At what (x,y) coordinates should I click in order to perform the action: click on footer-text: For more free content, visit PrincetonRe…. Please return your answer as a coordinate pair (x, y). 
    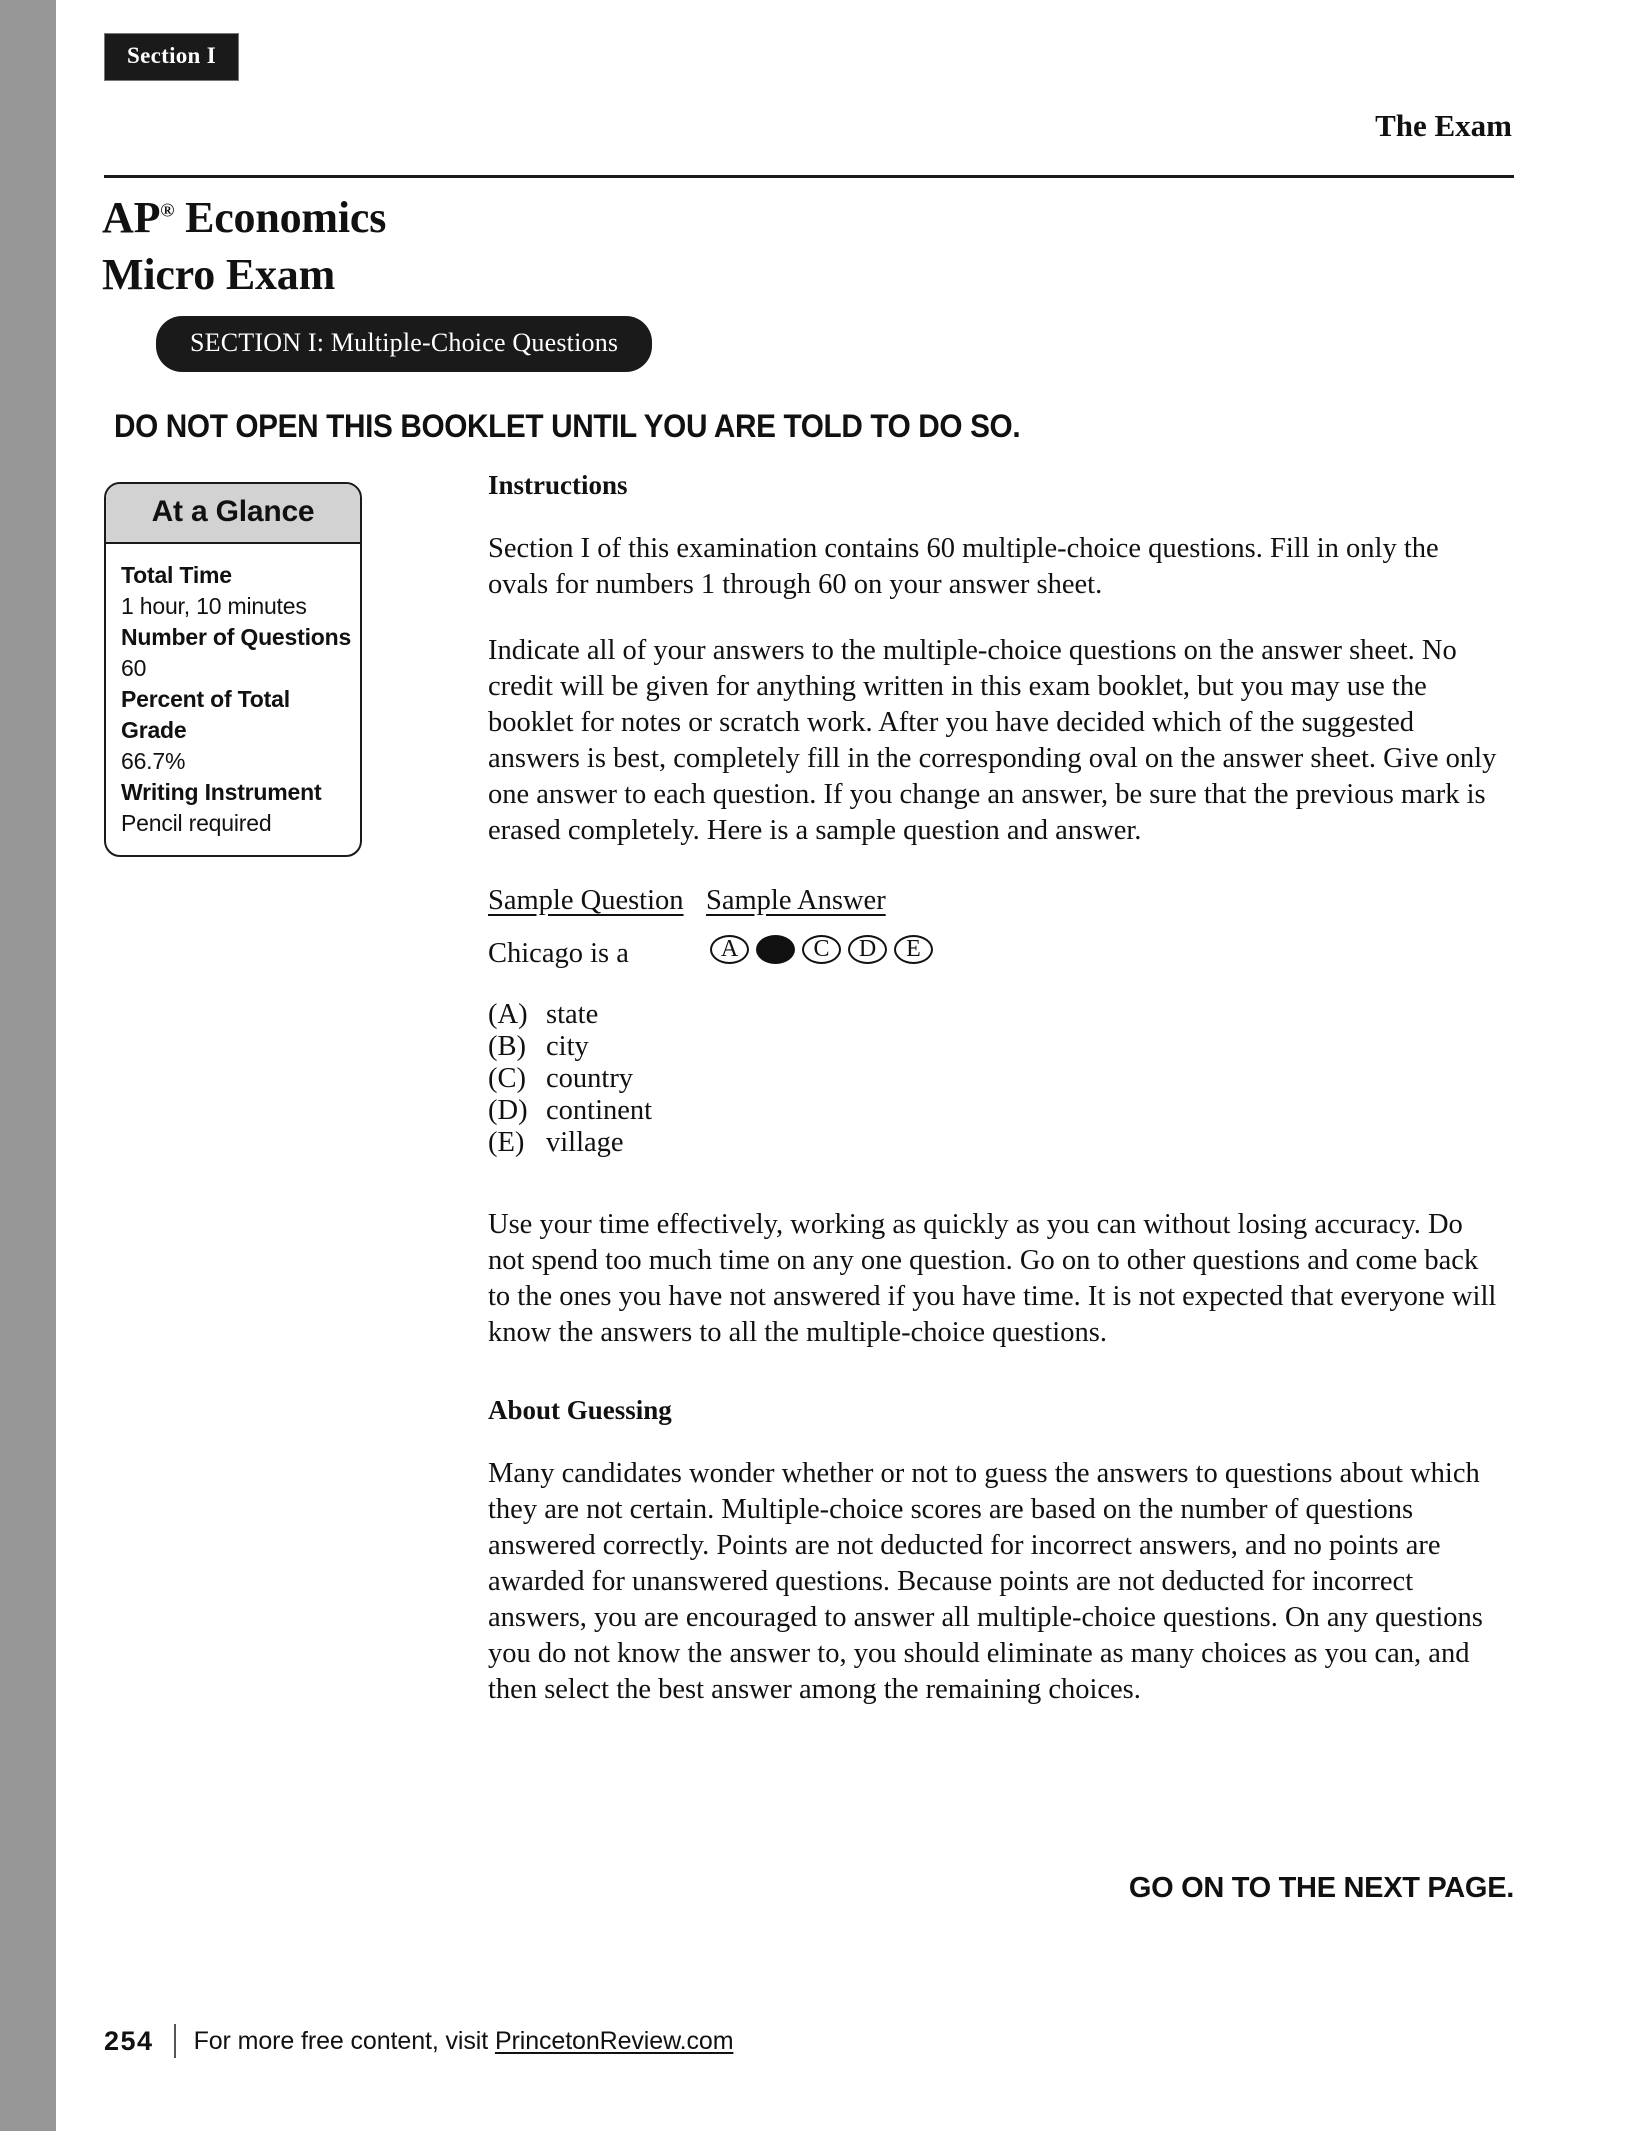
    Looking at the image, I should click on (464, 2041).